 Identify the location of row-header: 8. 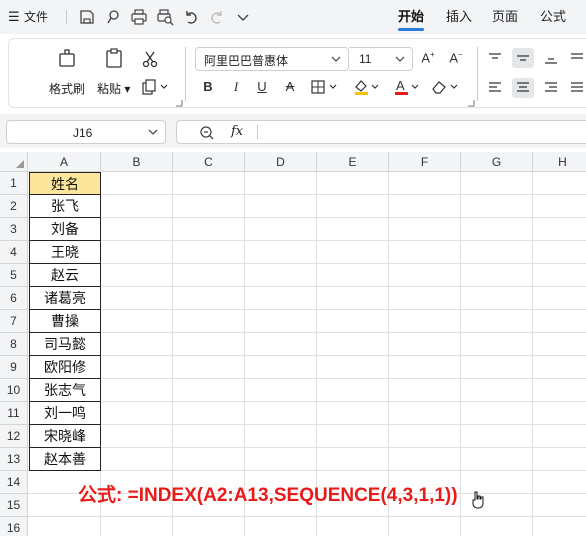
(14, 344).